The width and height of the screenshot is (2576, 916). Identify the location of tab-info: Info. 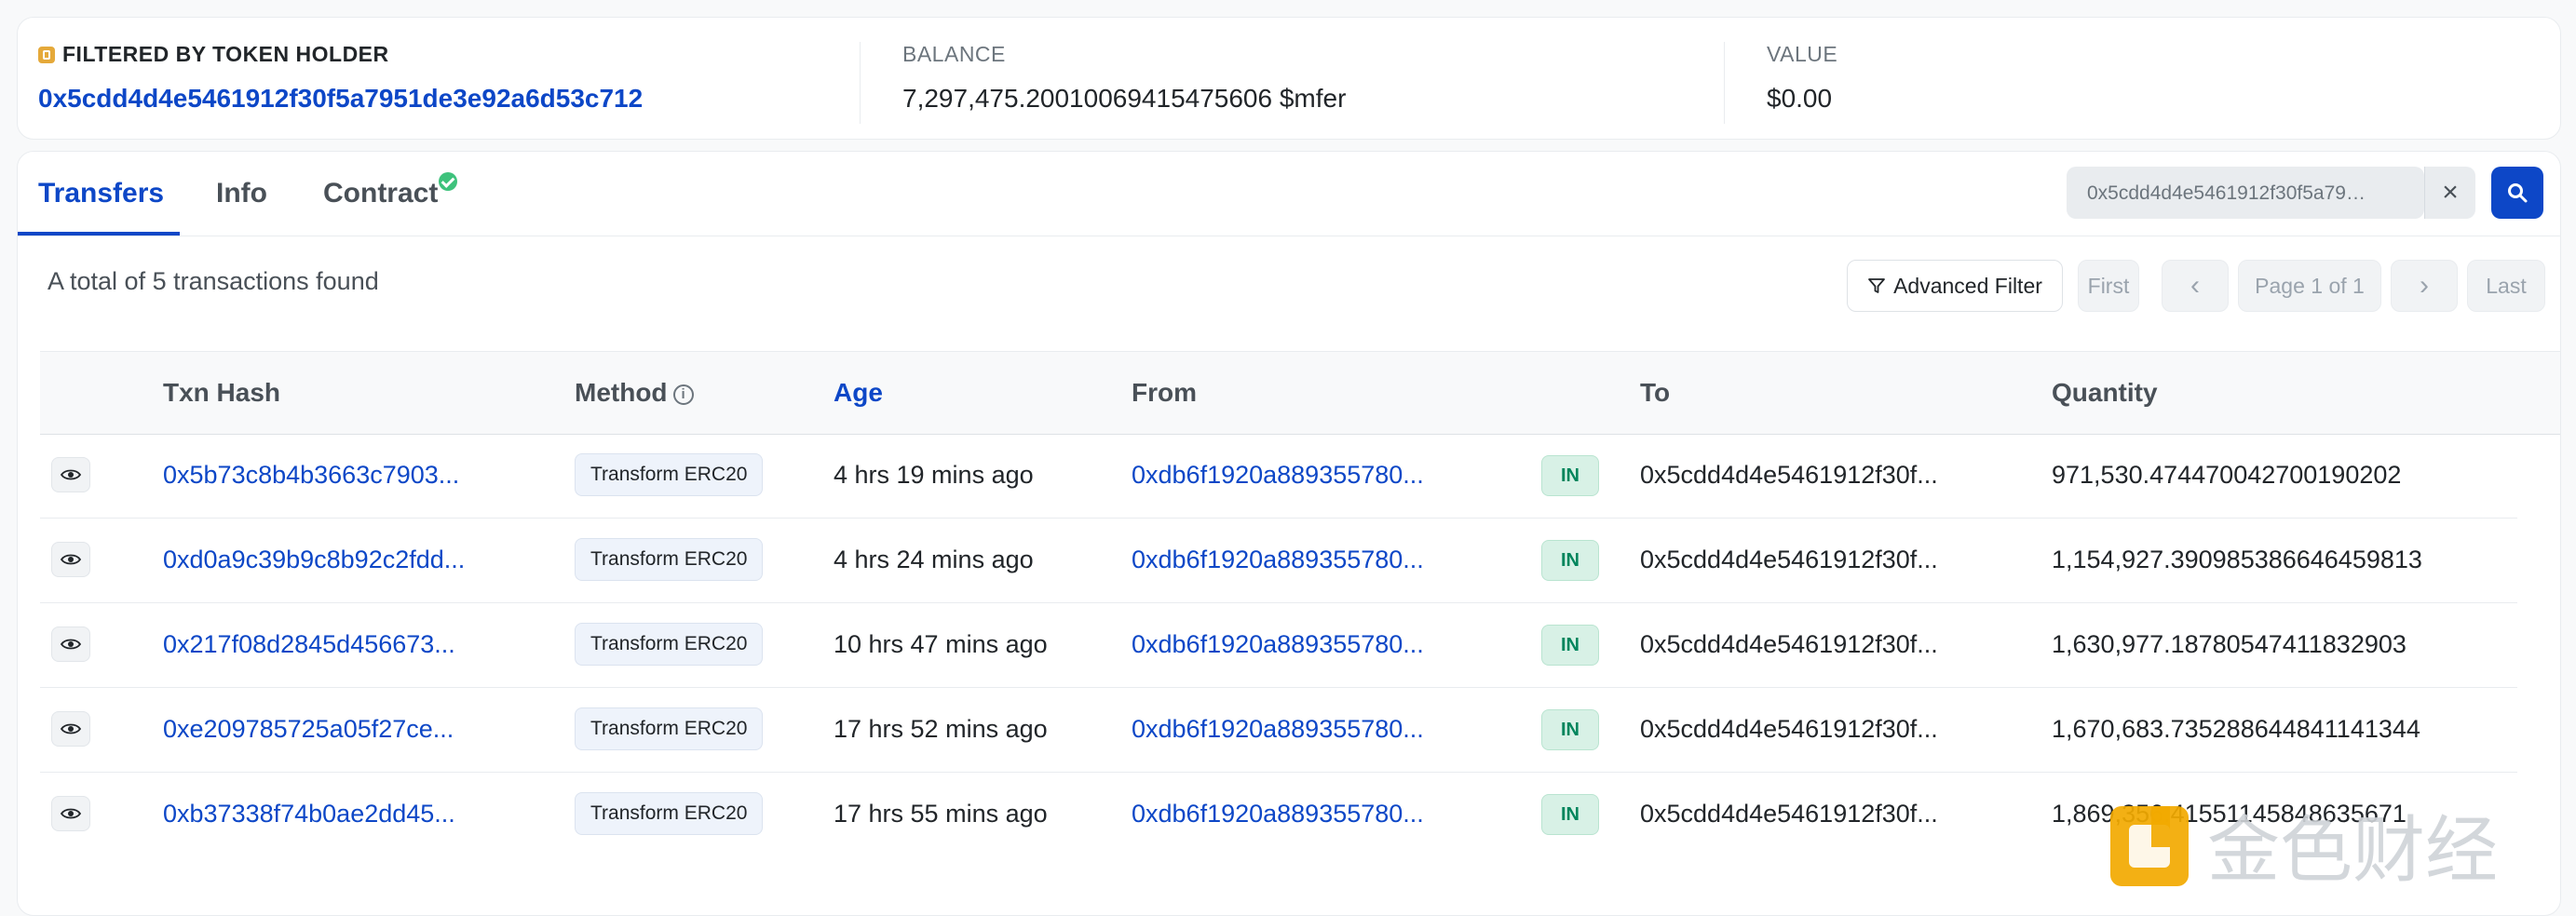
(241, 194).